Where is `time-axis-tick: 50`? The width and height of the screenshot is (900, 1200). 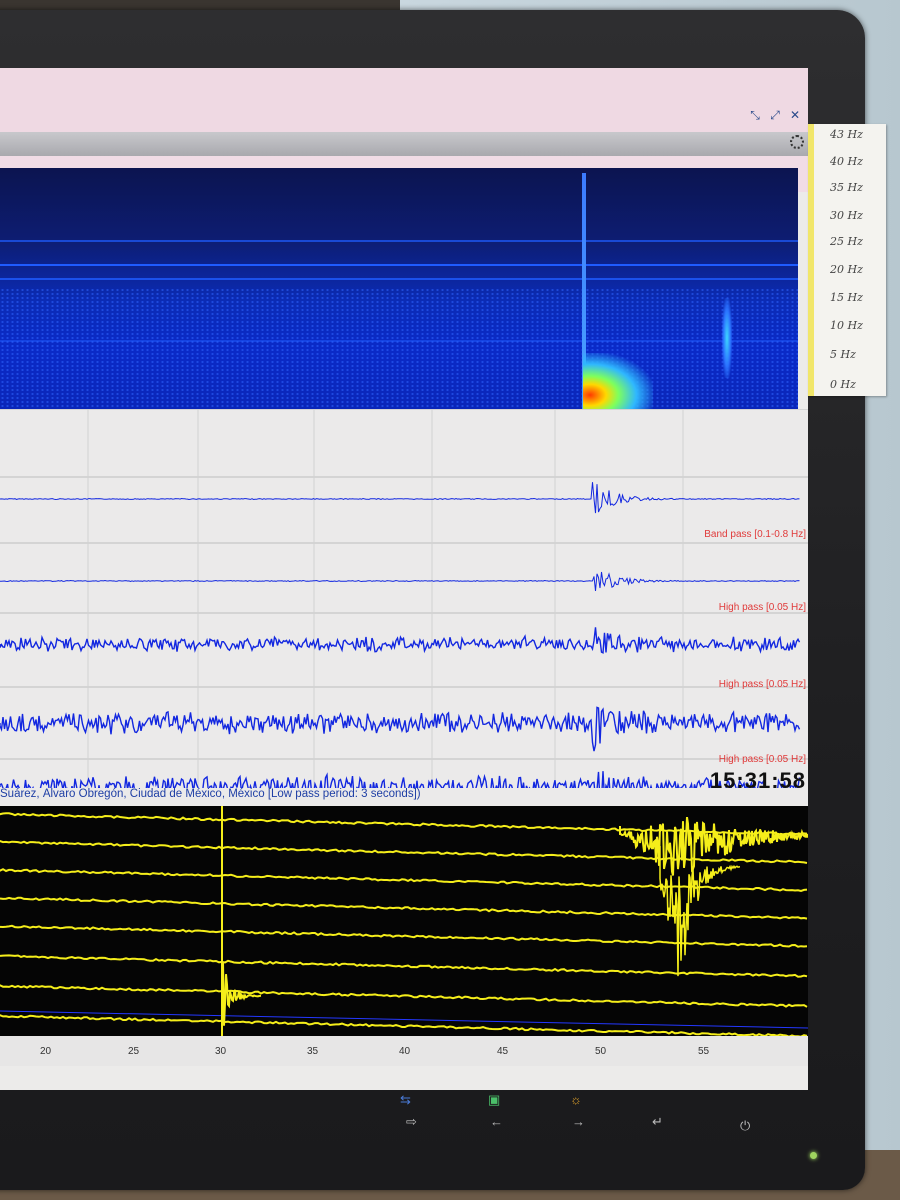 time-axis-tick: 50 is located at coordinates (601, 1051).